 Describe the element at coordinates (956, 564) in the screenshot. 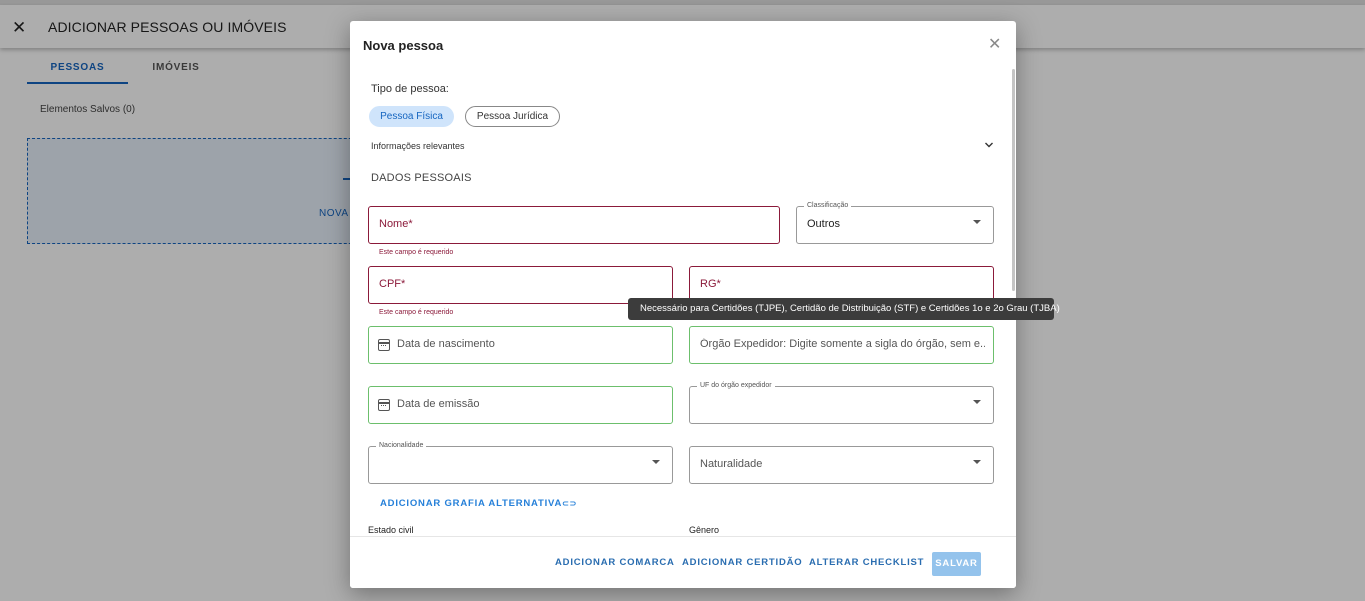

I see `save-button: SALVAR` at that location.